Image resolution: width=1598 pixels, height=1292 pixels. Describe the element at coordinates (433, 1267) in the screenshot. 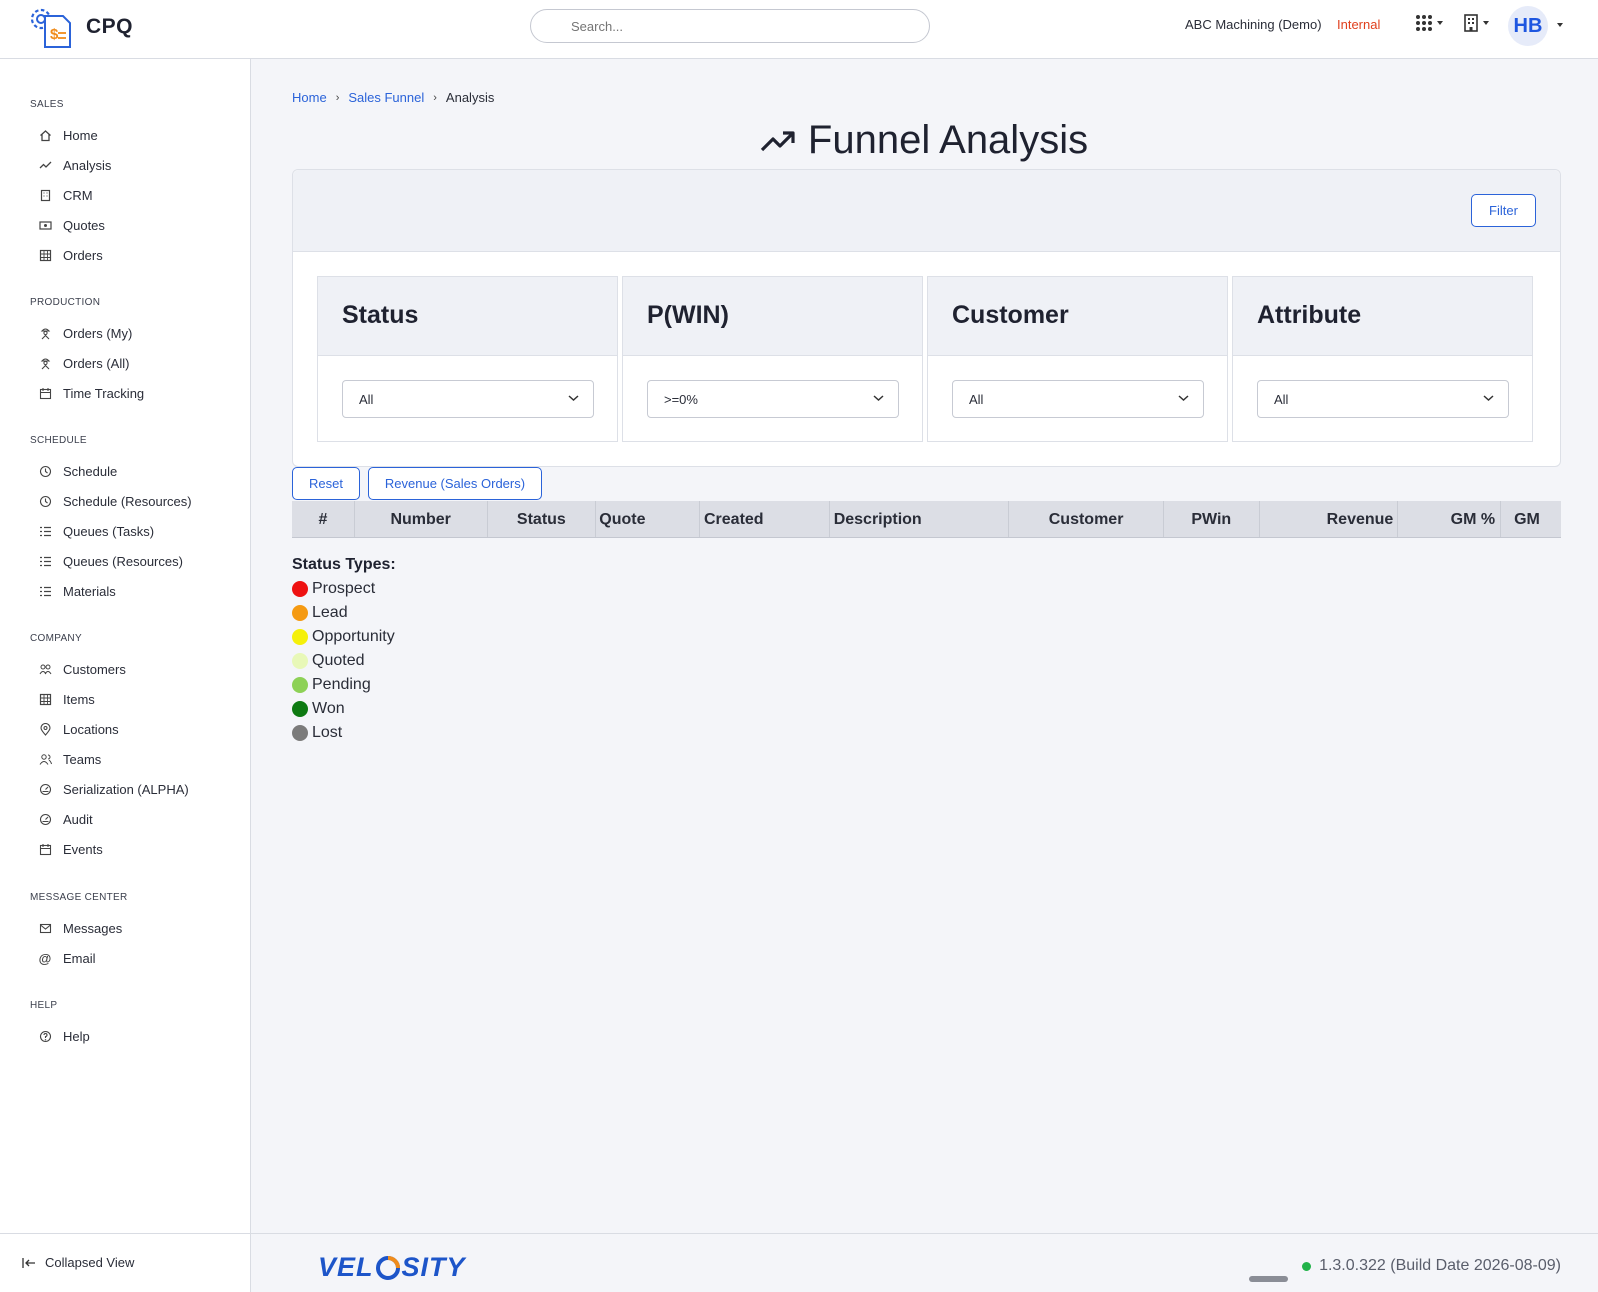

I see `logo-text-right: SITY` at that location.